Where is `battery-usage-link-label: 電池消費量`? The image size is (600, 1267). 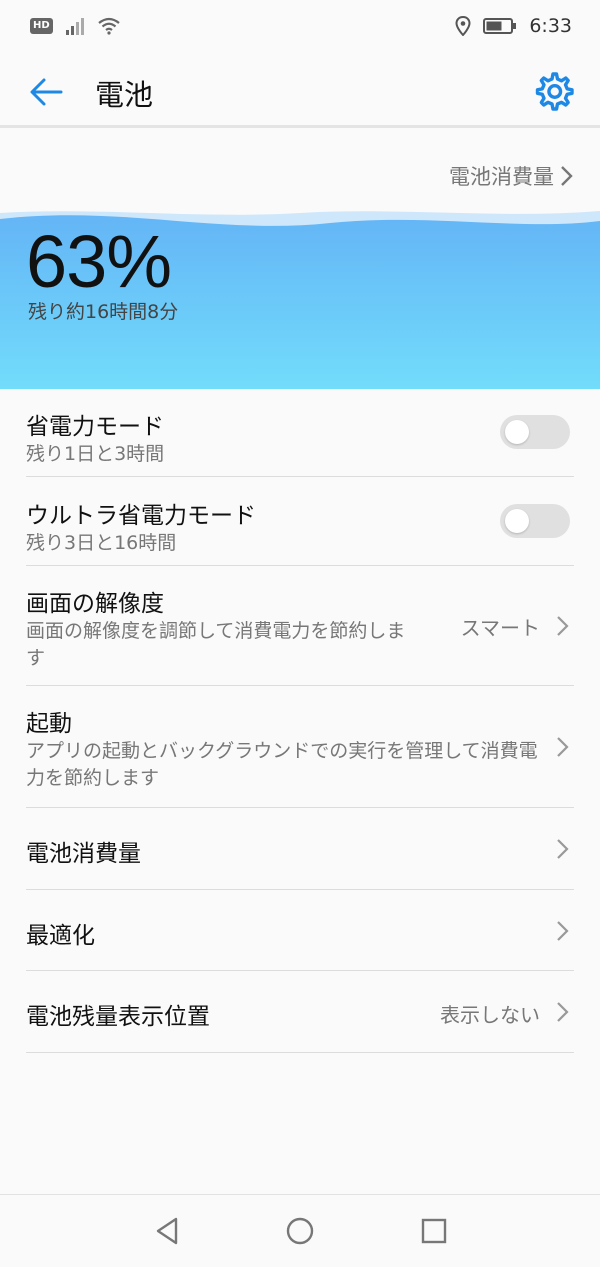 battery-usage-link-label: 電池消費量 is located at coordinates (501, 177).